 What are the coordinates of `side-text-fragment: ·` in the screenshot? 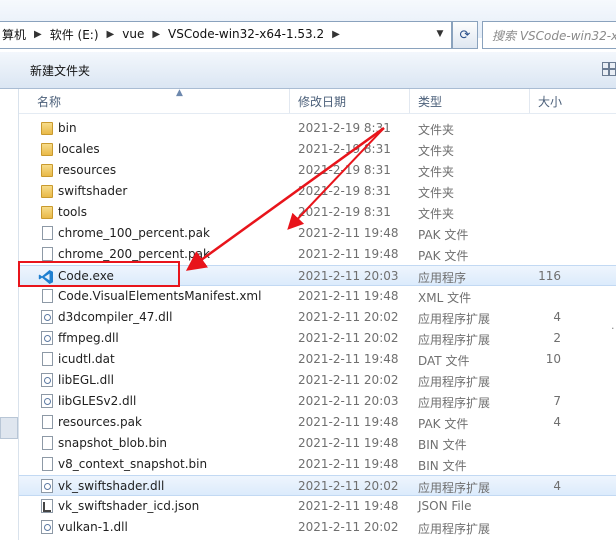 It's located at (613, 328).